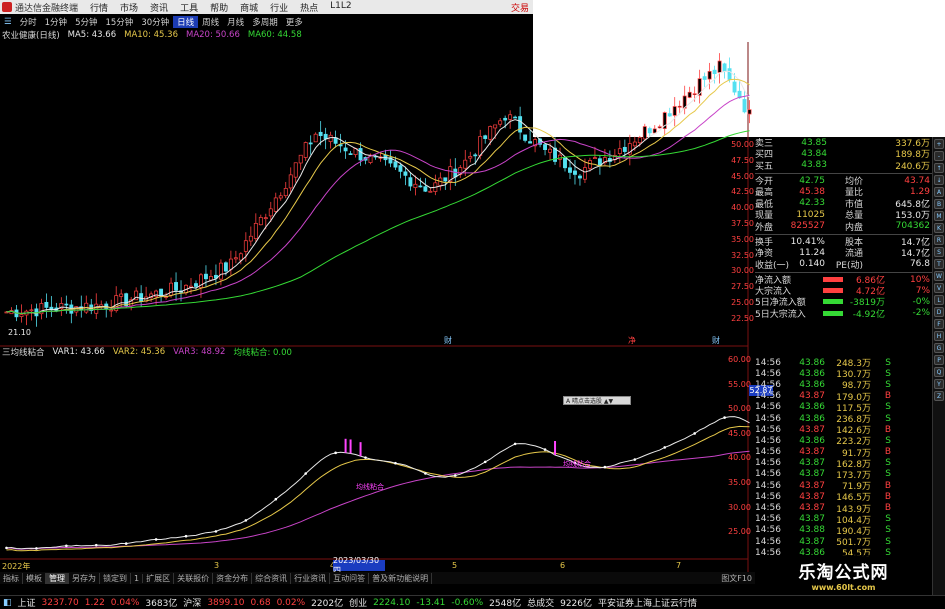  Describe the element at coordinates (597, 400) in the screenshot. I see `stock-picker-popup: A 晴点击选股 ▲▼` at that location.